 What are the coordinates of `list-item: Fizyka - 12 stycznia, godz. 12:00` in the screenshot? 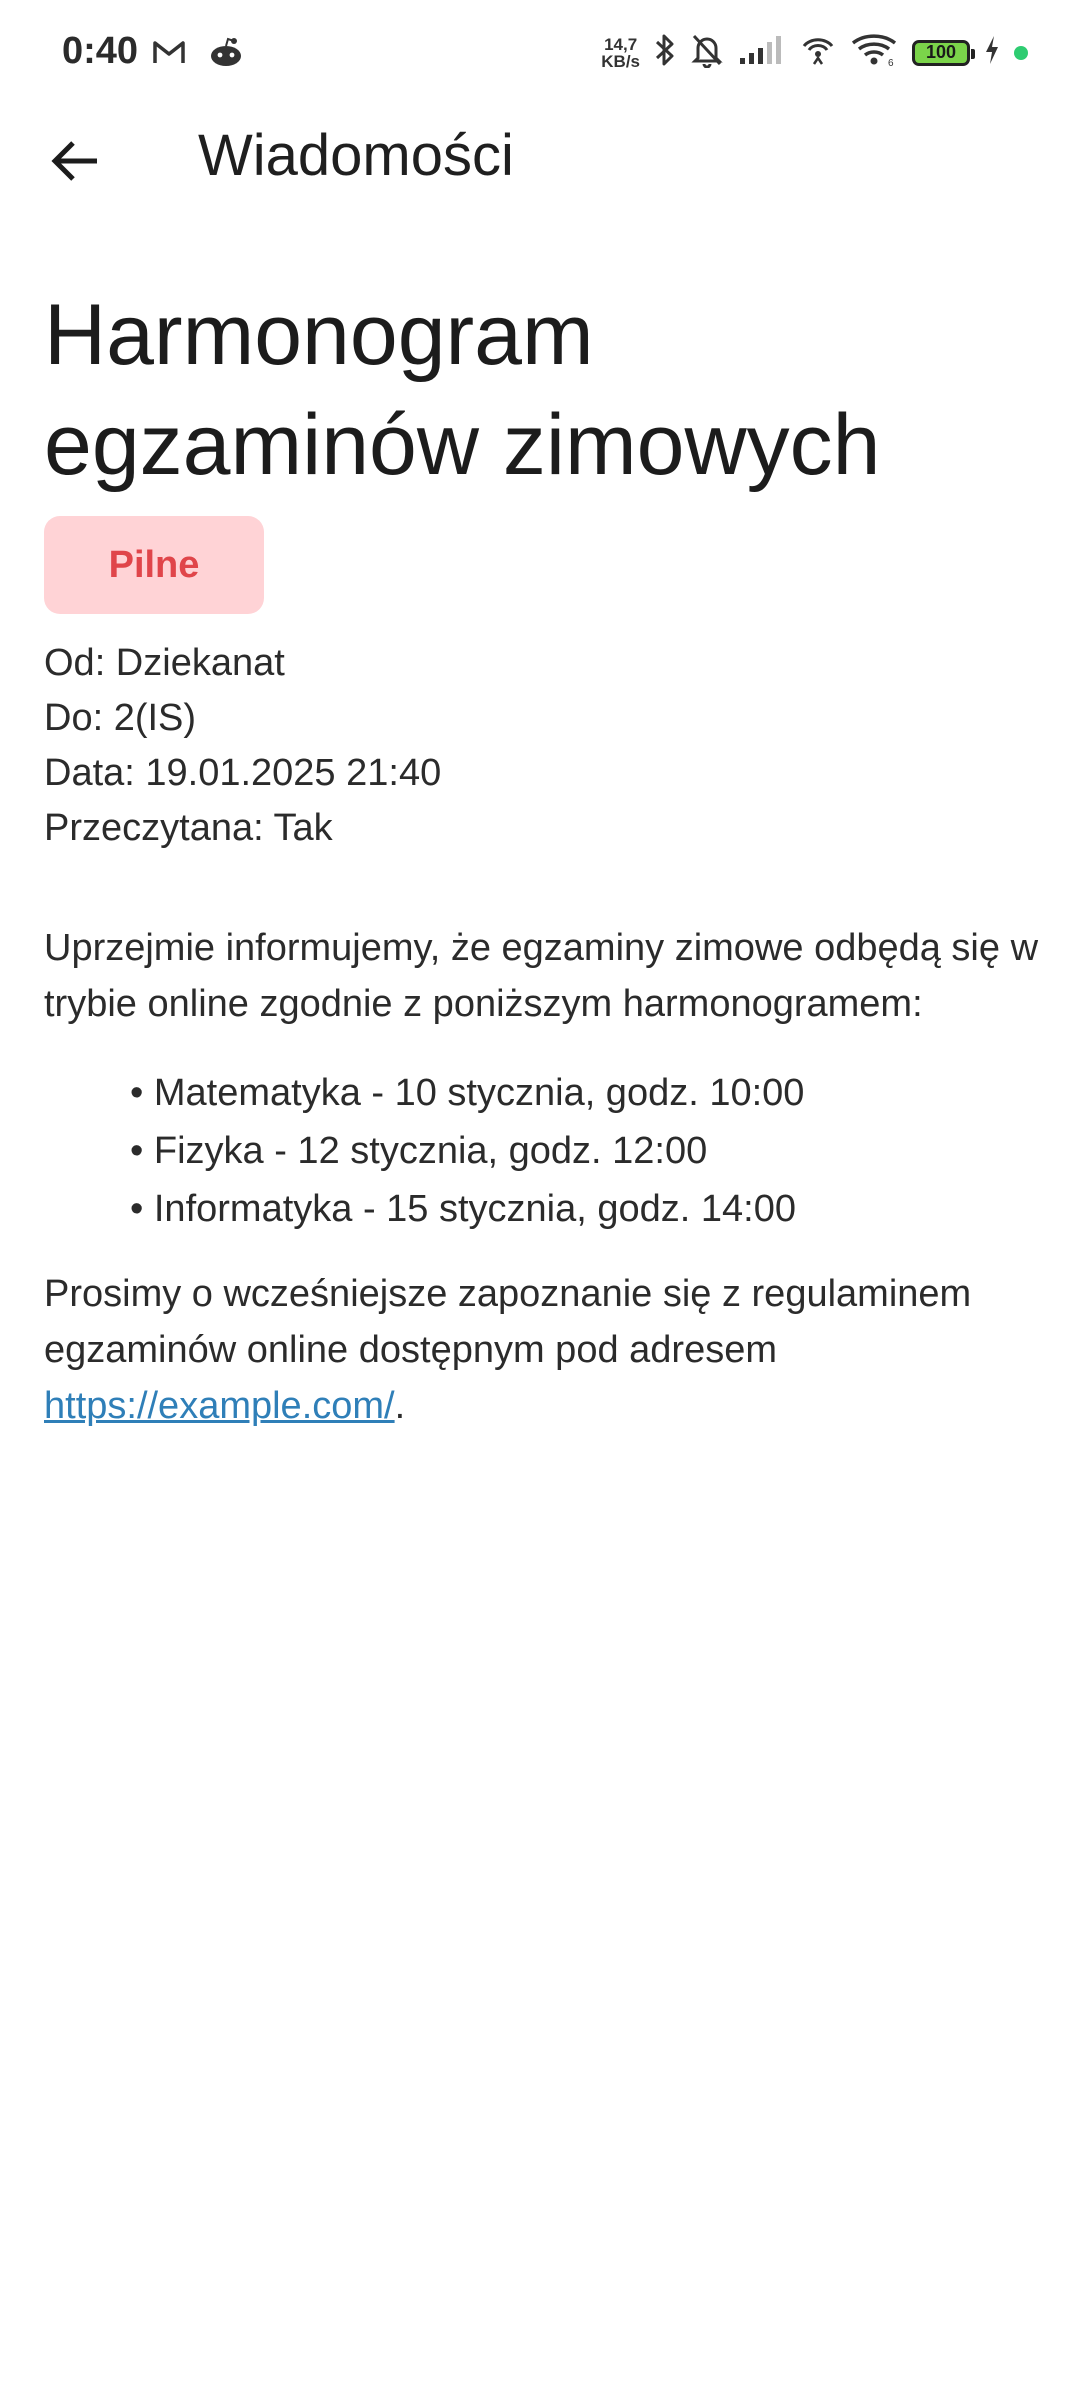 It's located at (587, 1151).